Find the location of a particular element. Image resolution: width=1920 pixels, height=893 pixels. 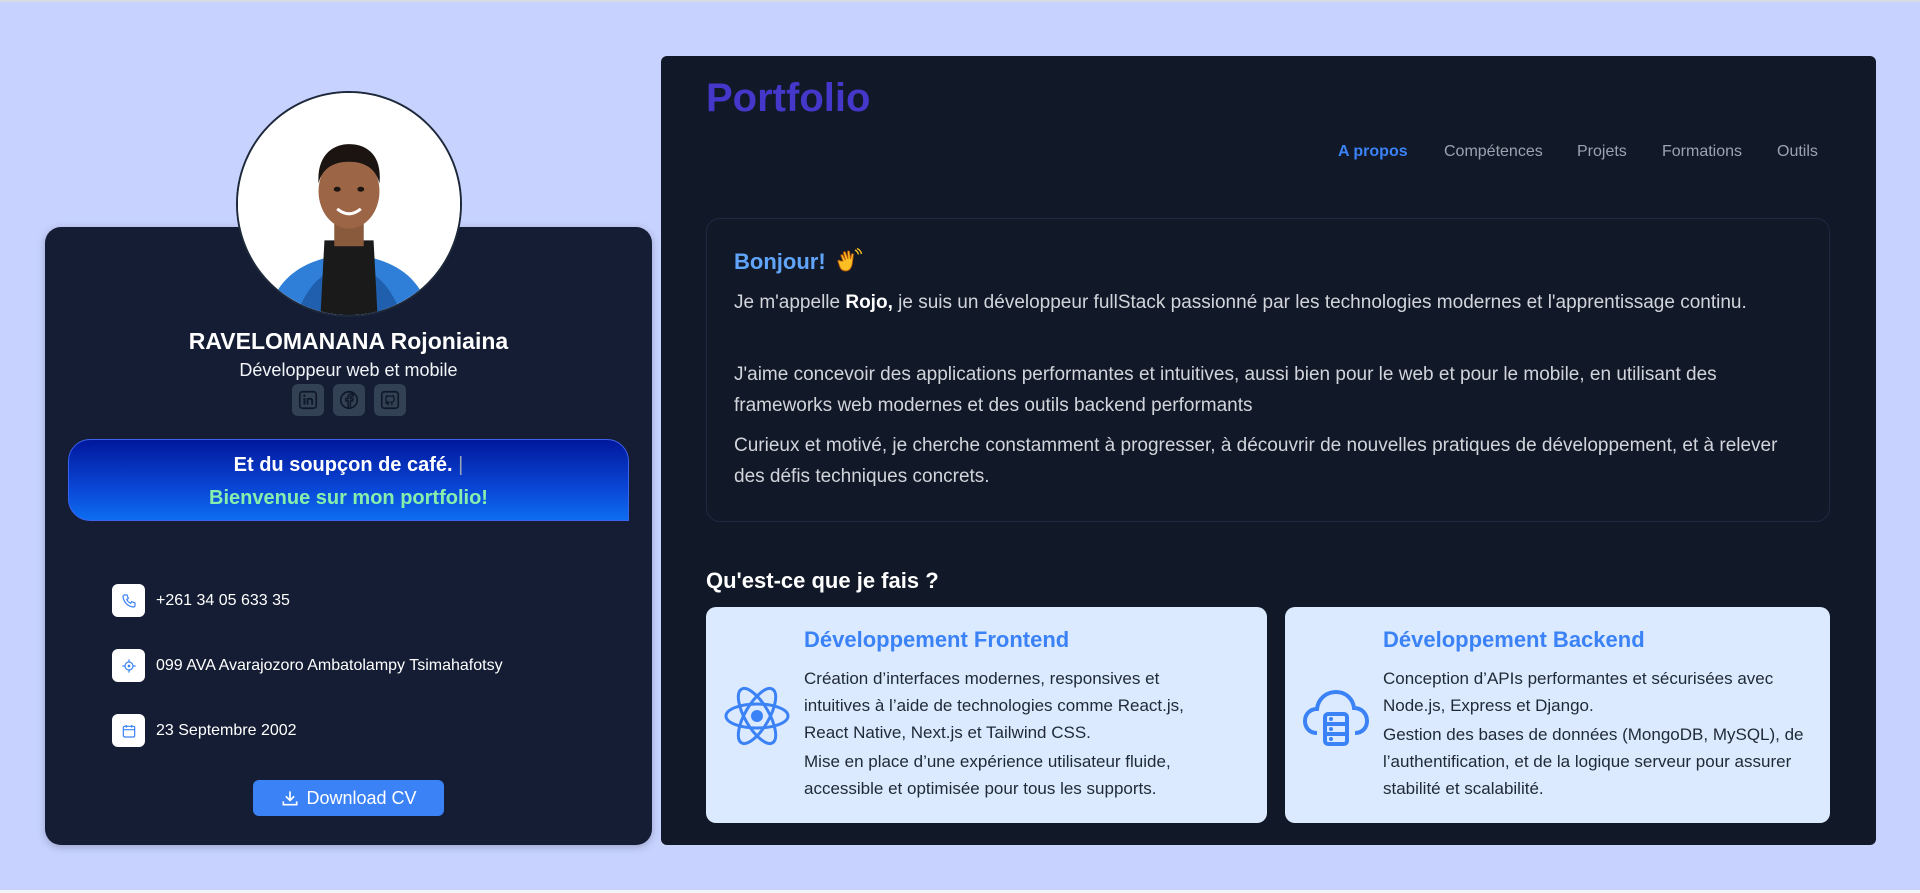

linkedin-icon is located at coordinates (308, 400).